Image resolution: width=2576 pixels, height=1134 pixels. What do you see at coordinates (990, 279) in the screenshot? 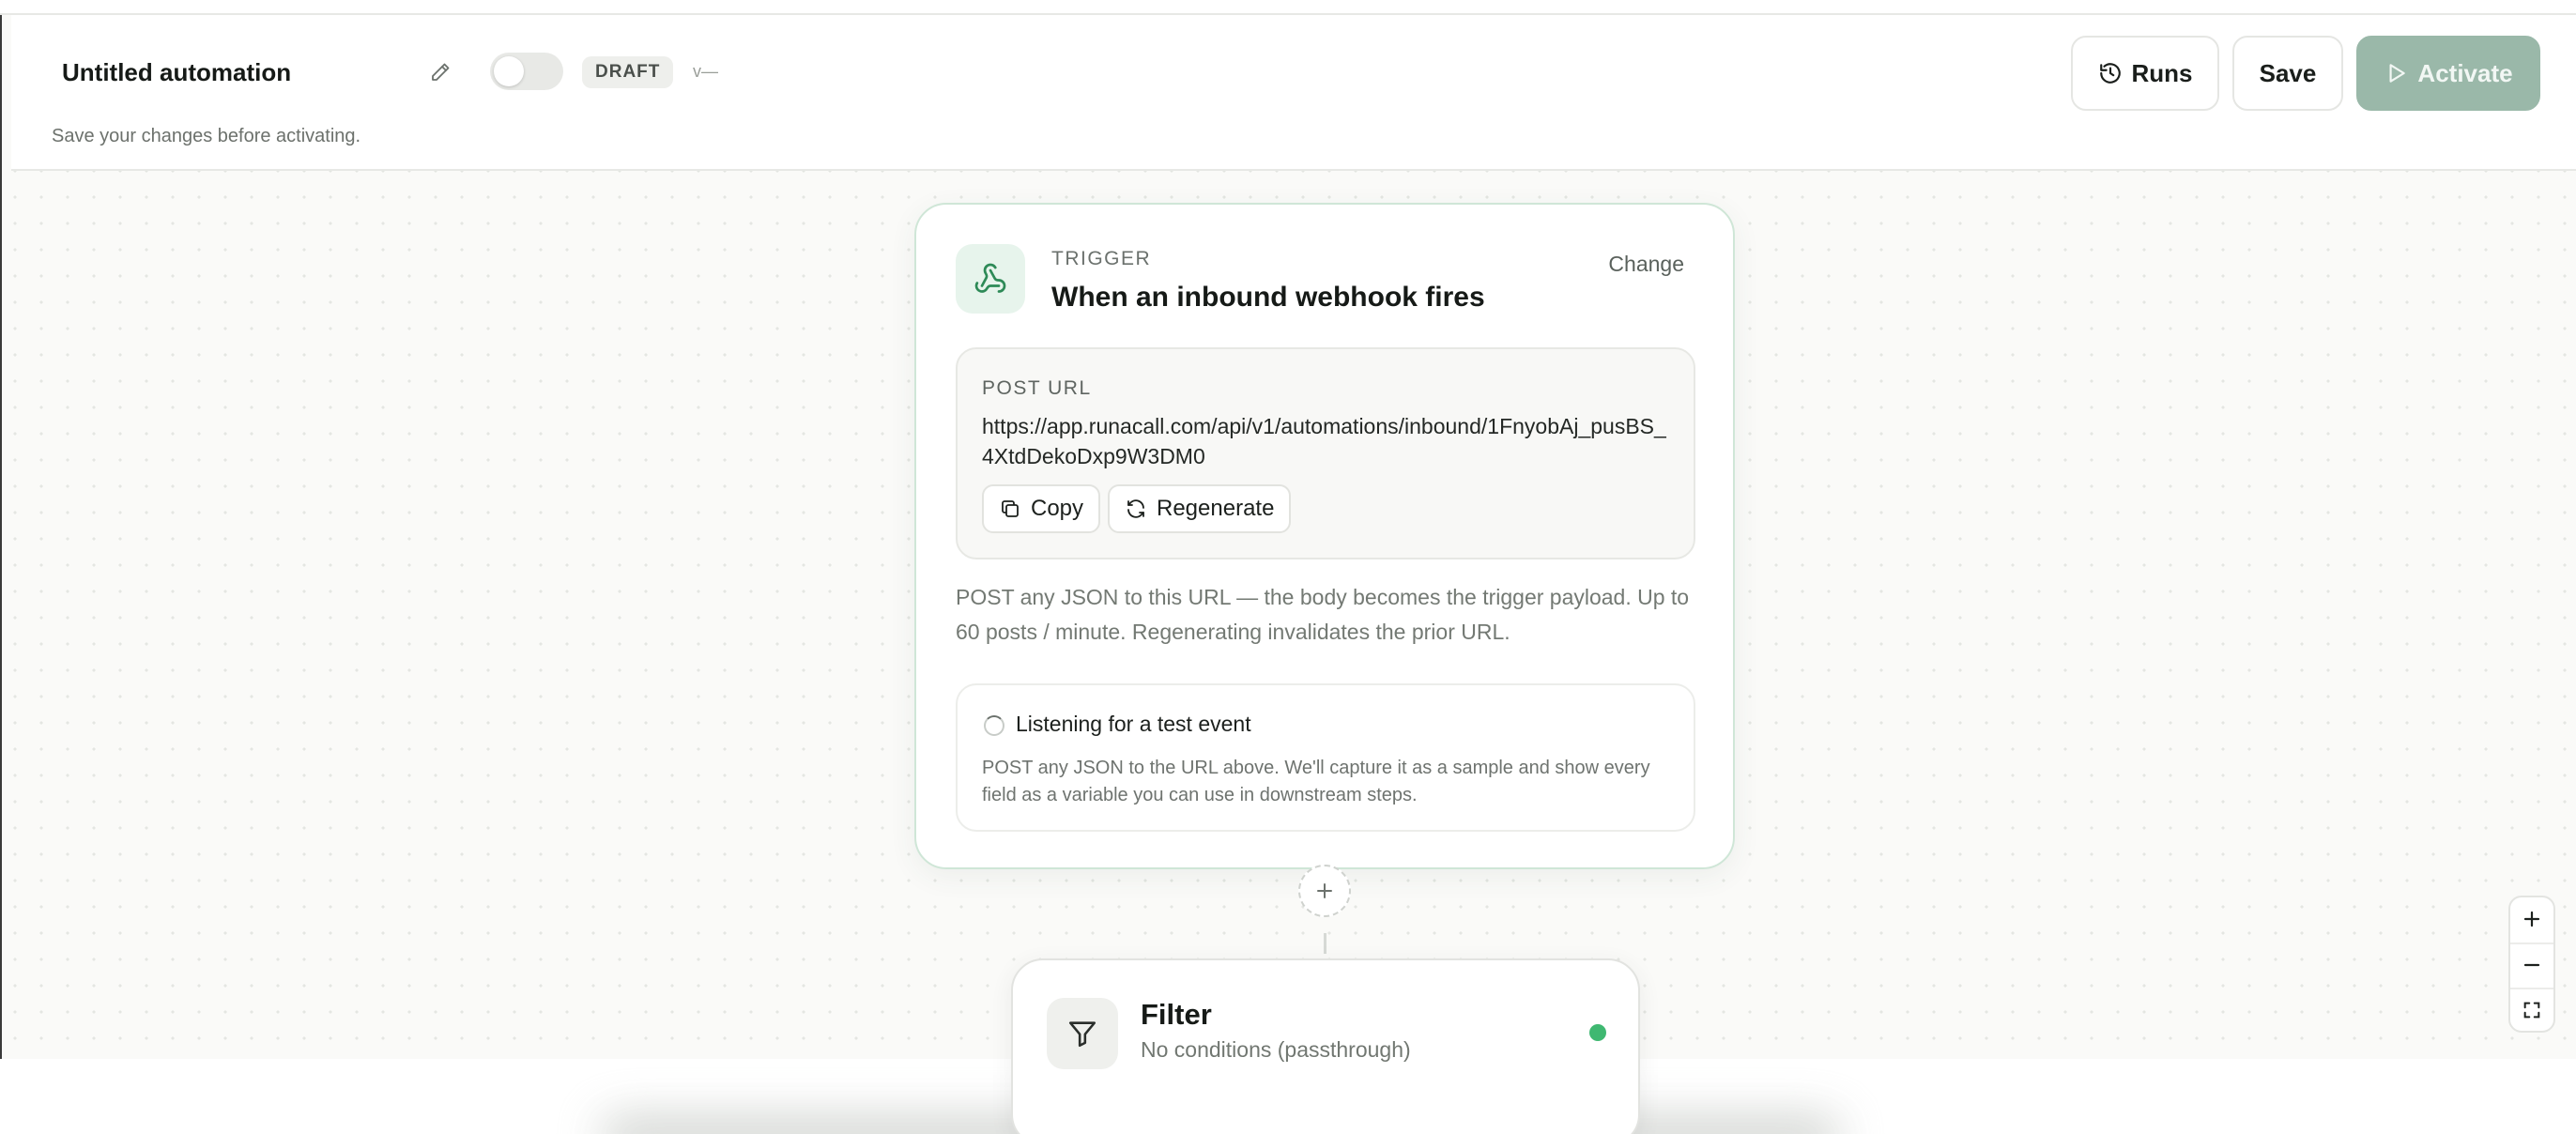
I see `webhook-icon` at bounding box center [990, 279].